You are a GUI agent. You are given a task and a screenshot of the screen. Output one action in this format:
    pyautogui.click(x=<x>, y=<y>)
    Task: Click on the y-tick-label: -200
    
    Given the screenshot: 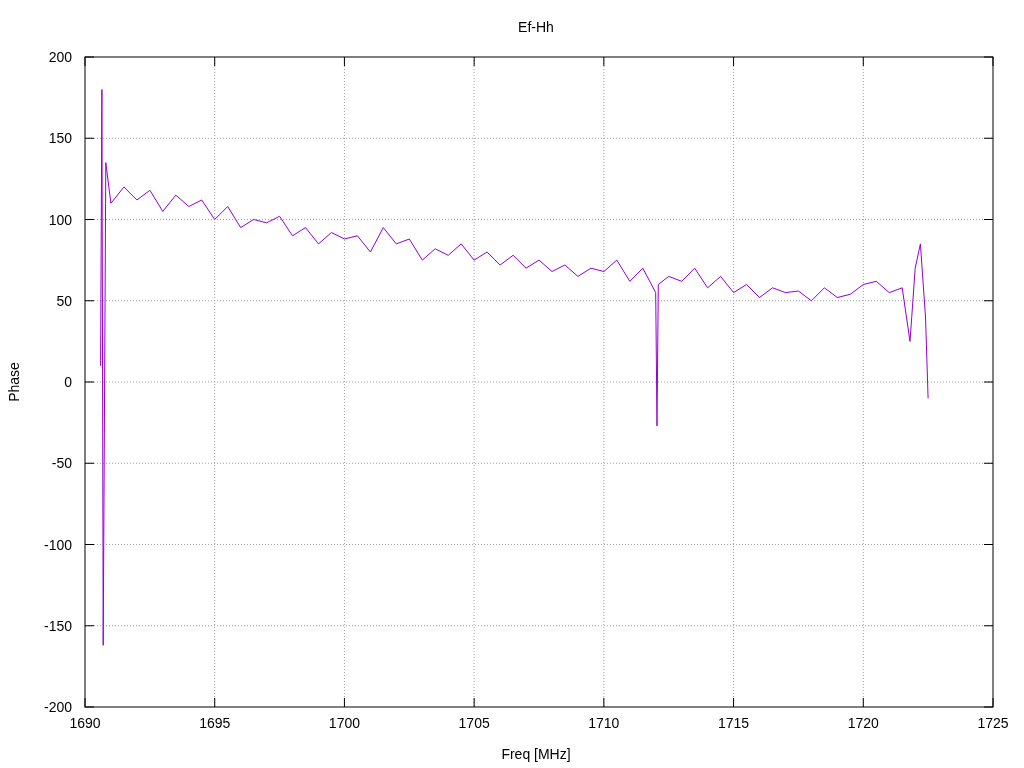 What is the action you would take?
    pyautogui.click(x=57, y=707)
    